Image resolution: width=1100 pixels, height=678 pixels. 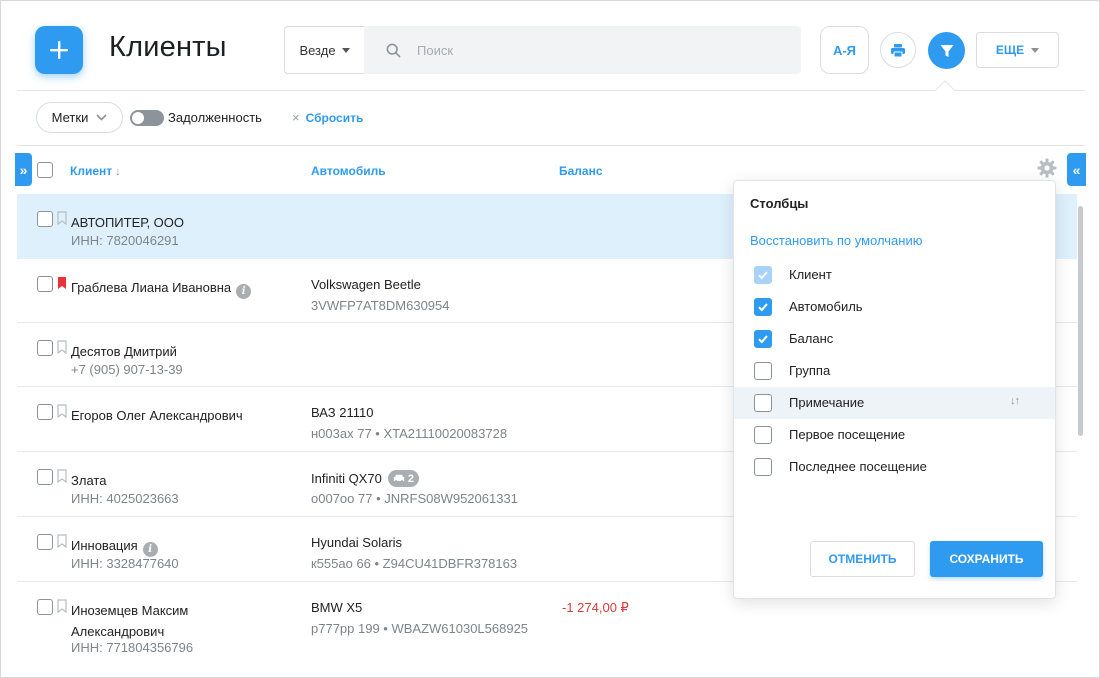 What do you see at coordinates (104, 545) in the screenshot?
I see `client-name-text: Инновация` at bounding box center [104, 545].